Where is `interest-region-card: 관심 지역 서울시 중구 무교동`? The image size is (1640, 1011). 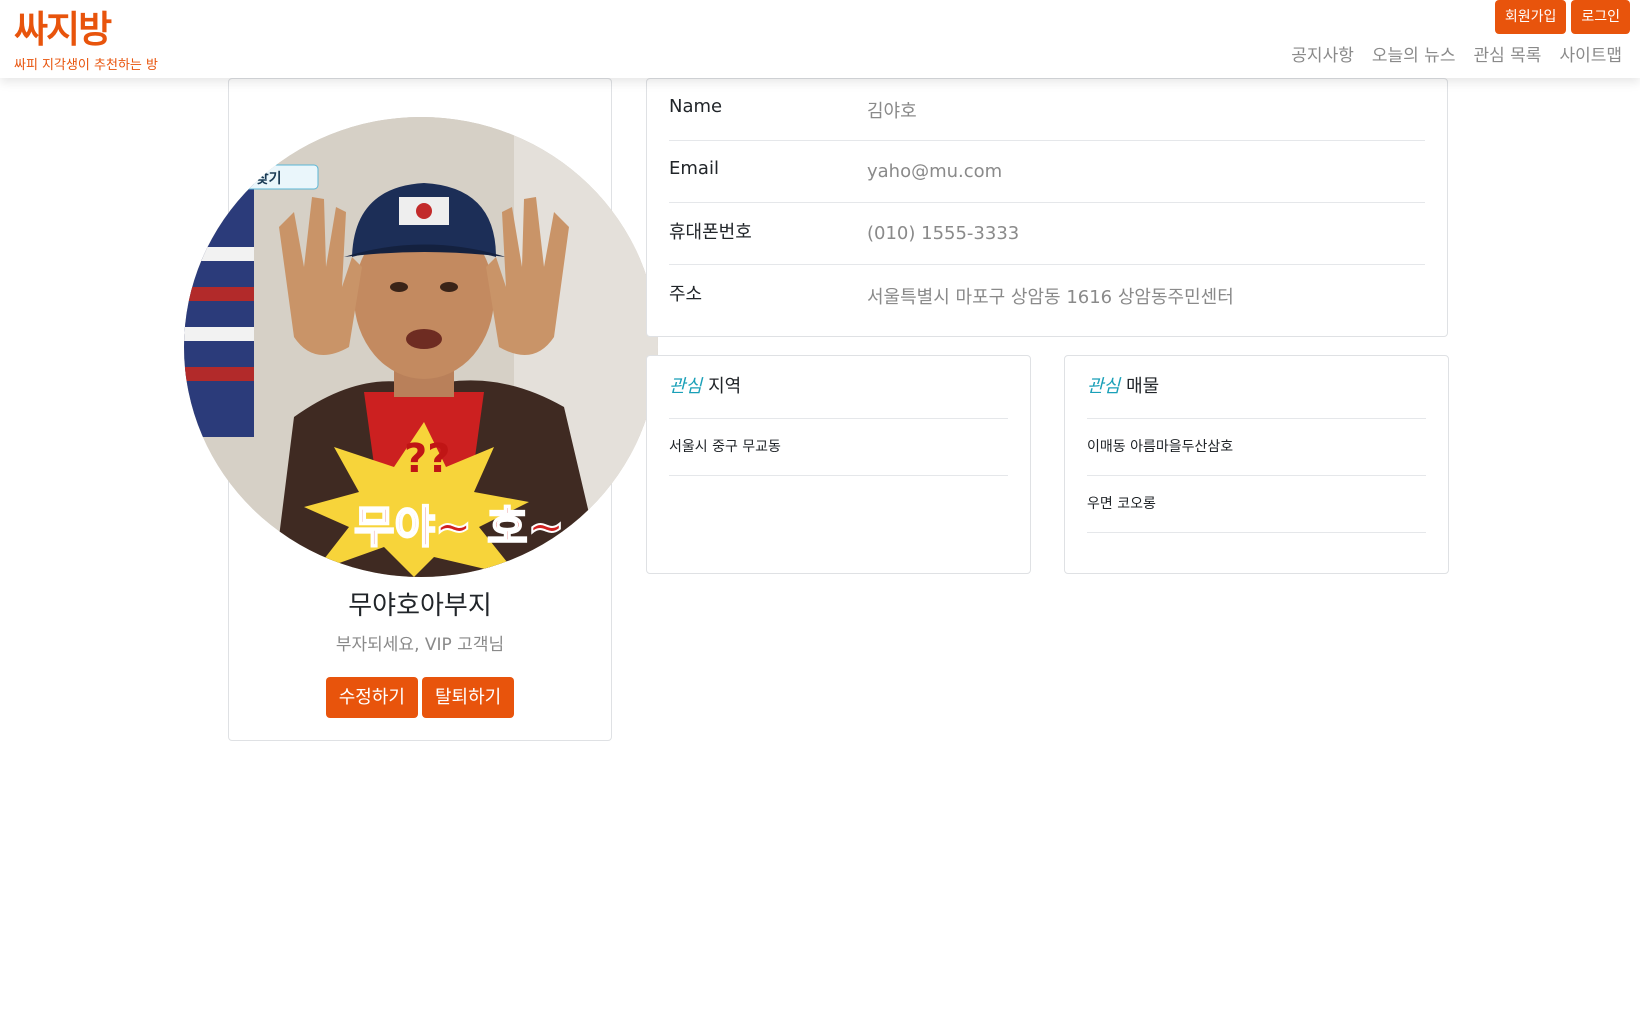 interest-region-card: 관심 지역 서울시 중구 무교동 is located at coordinates (838, 464).